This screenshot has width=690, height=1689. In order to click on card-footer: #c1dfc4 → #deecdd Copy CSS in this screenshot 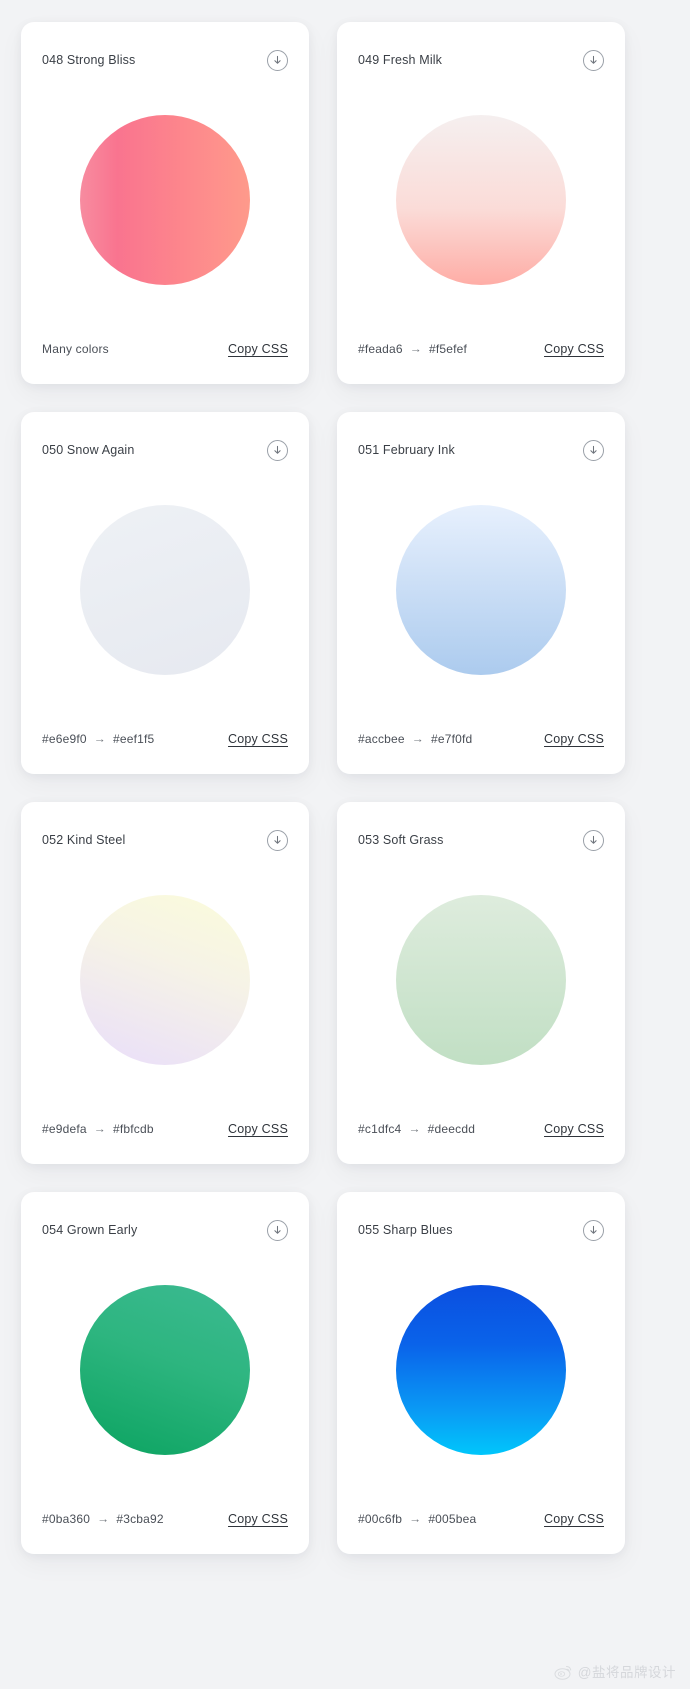, I will do `click(481, 1135)`.